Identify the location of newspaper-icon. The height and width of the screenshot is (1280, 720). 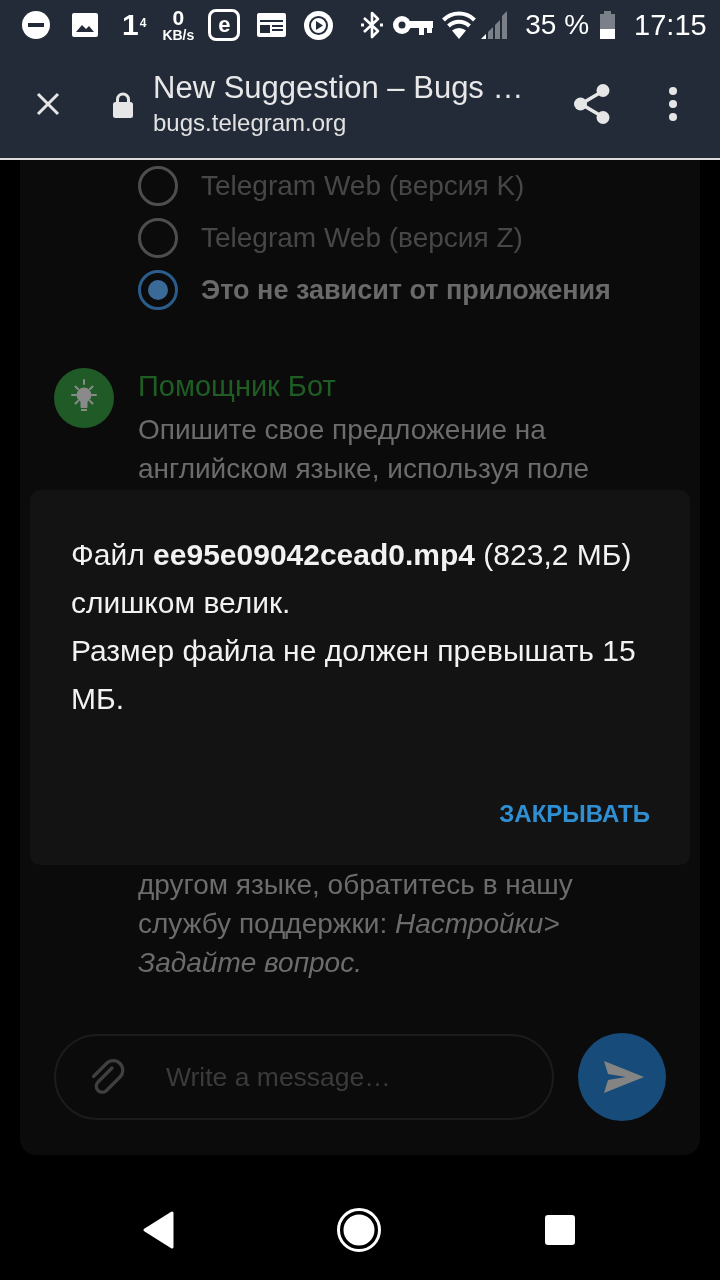
(272, 25).